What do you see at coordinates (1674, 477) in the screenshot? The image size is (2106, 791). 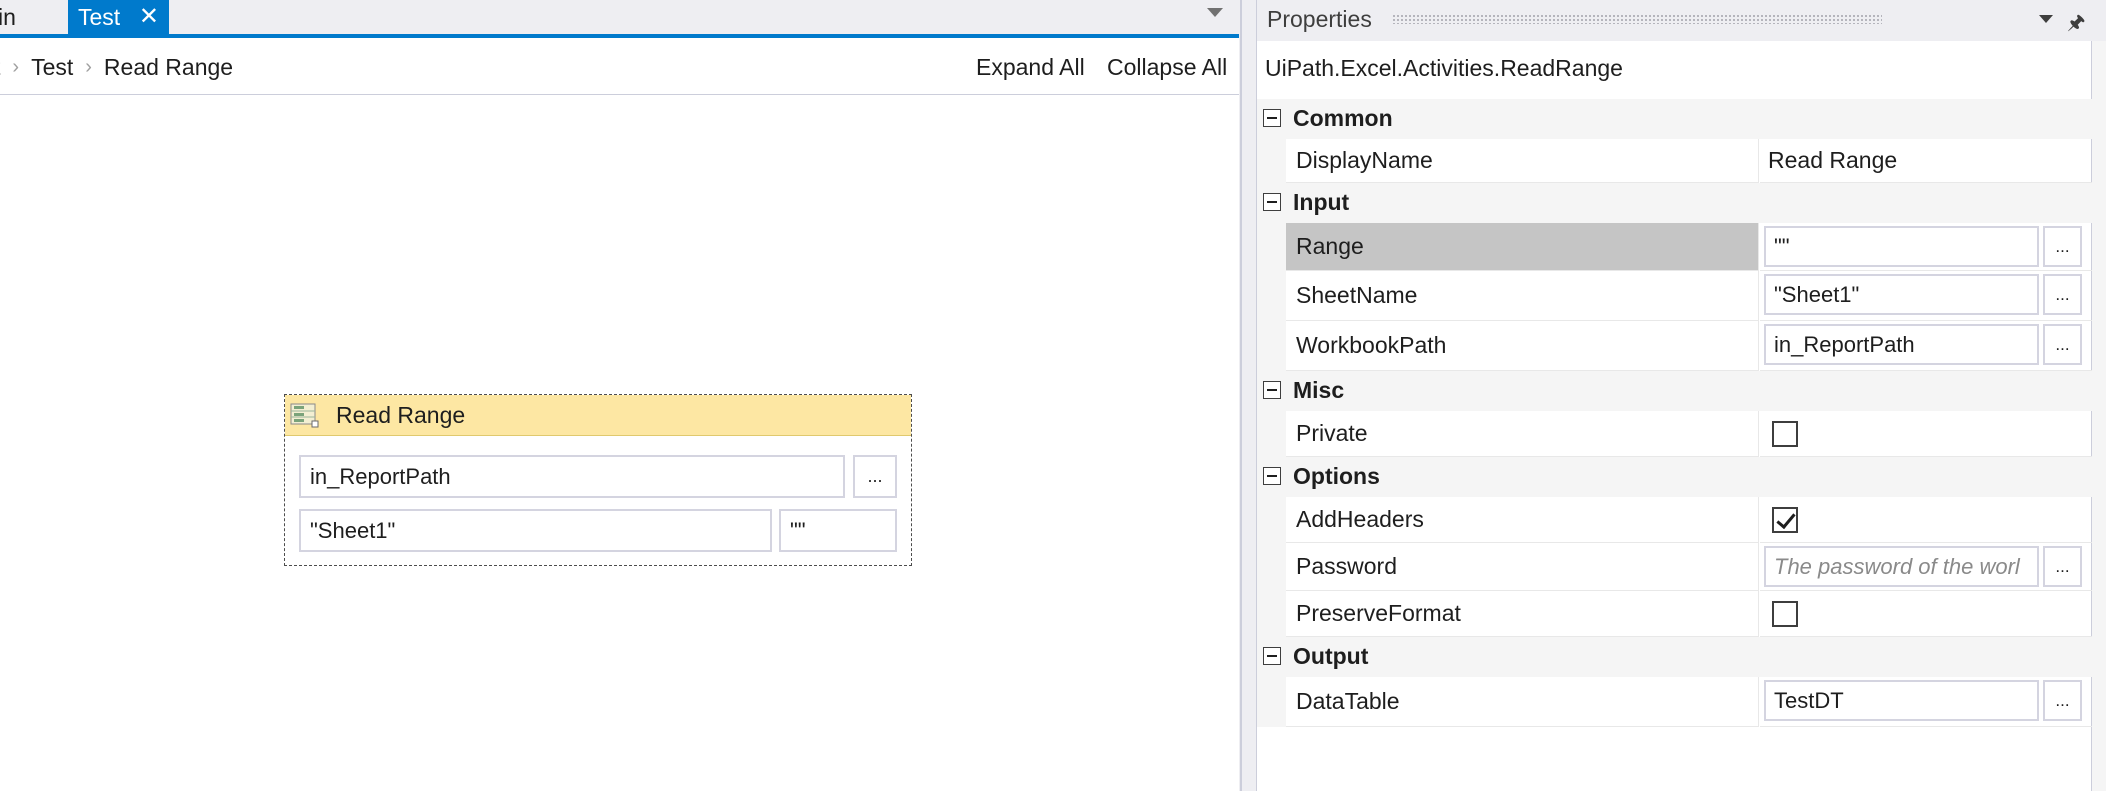 I see `category-options: Options` at bounding box center [1674, 477].